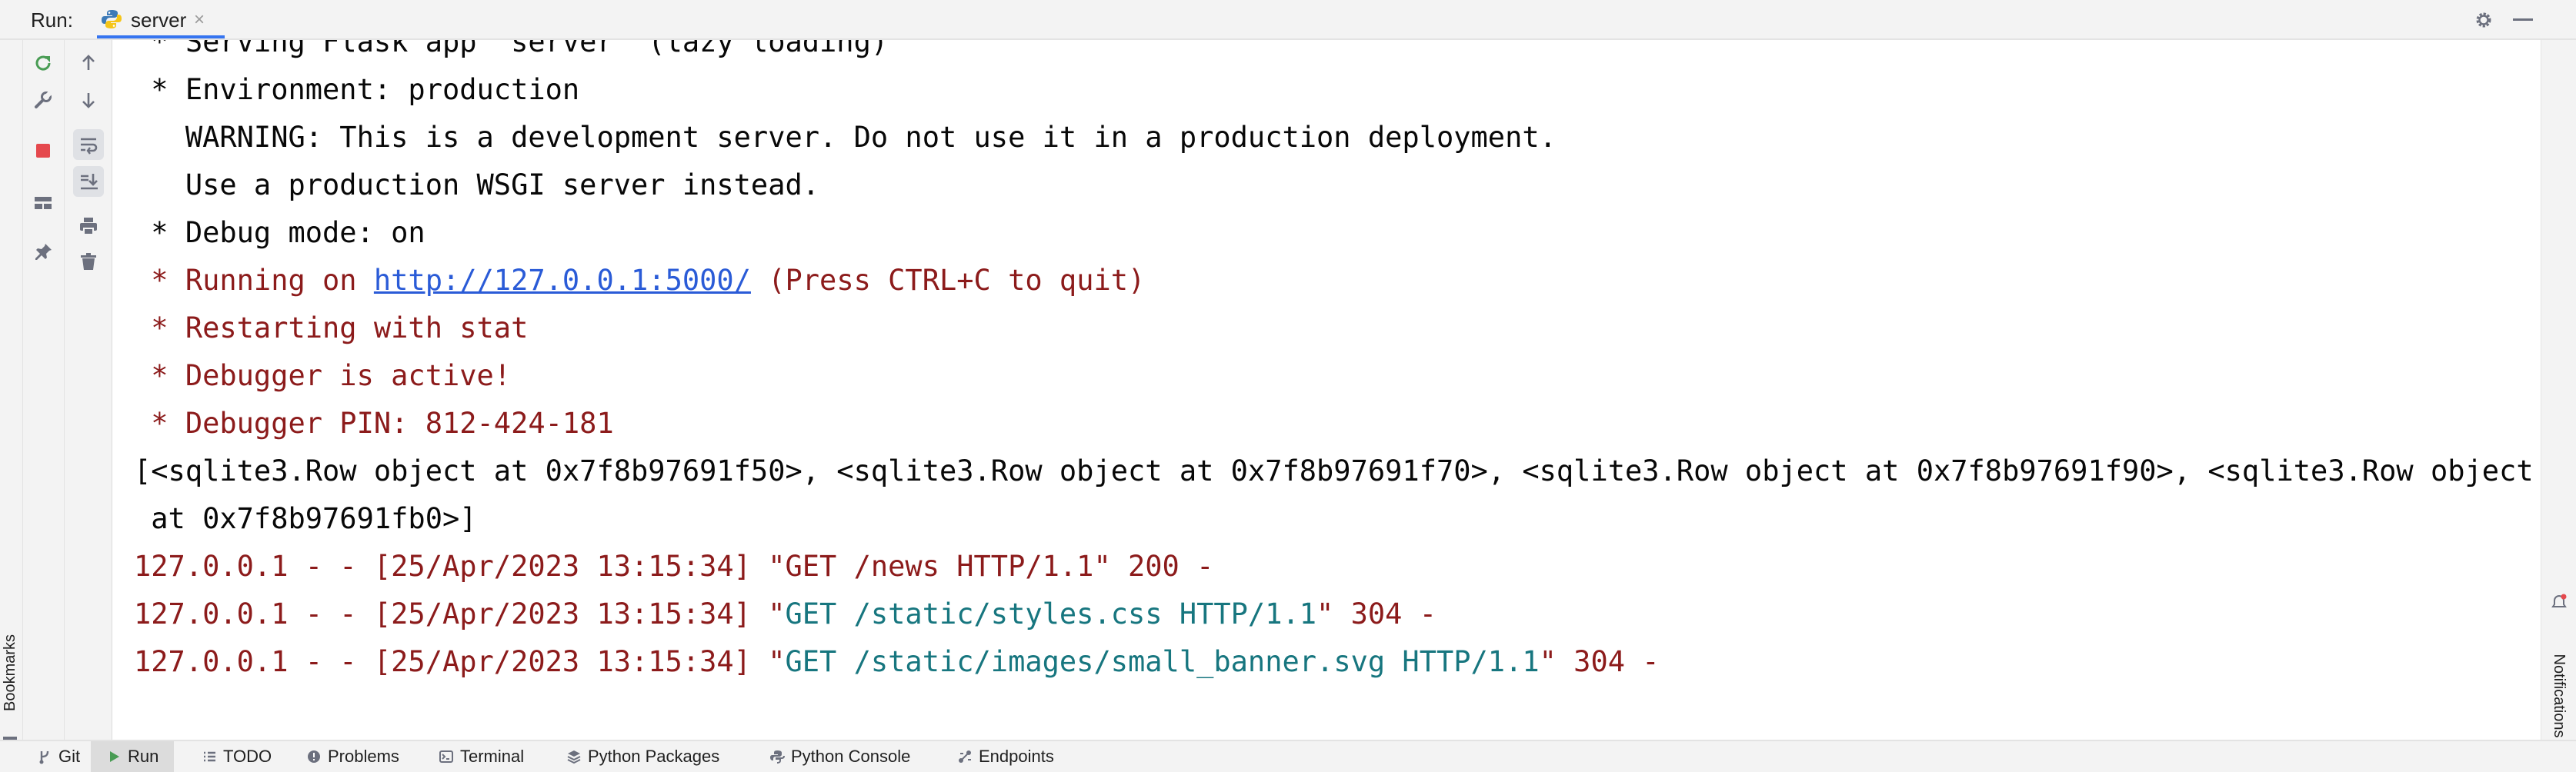  Describe the element at coordinates (2560, 602) in the screenshot. I see `bell-icon` at that location.